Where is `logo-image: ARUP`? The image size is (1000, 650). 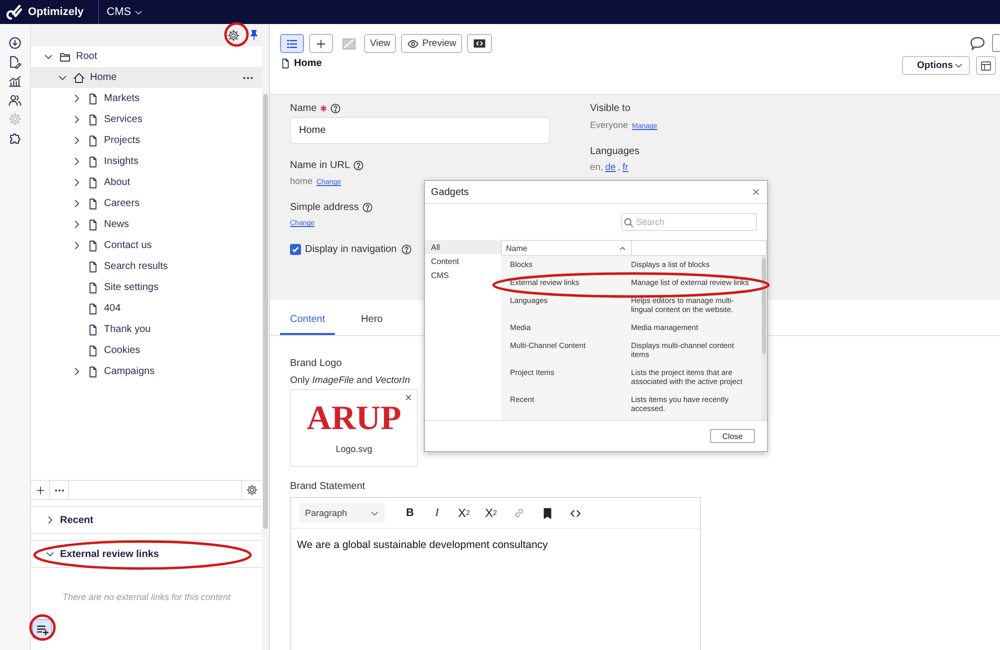
logo-image: ARUP is located at coordinates (354, 419).